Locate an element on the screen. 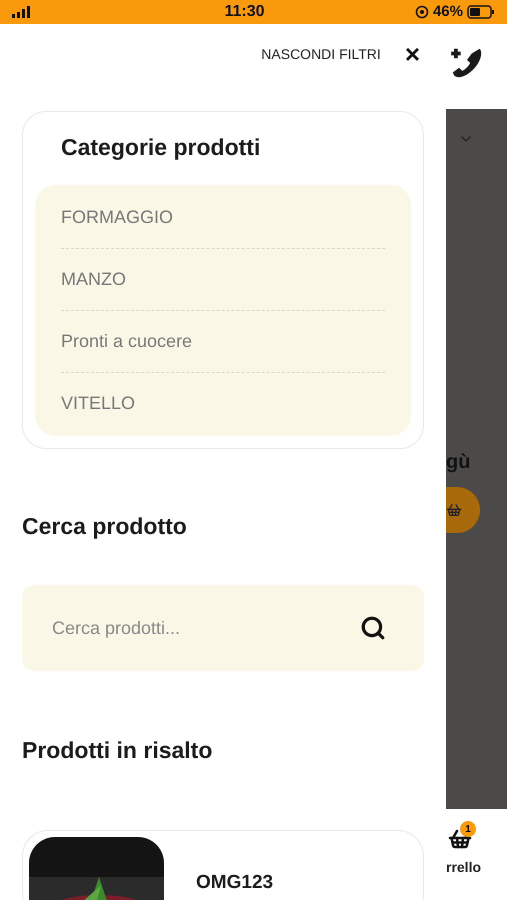 The height and width of the screenshot is (900, 507). categories-title: Categorie prodotti is located at coordinates (161, 147).